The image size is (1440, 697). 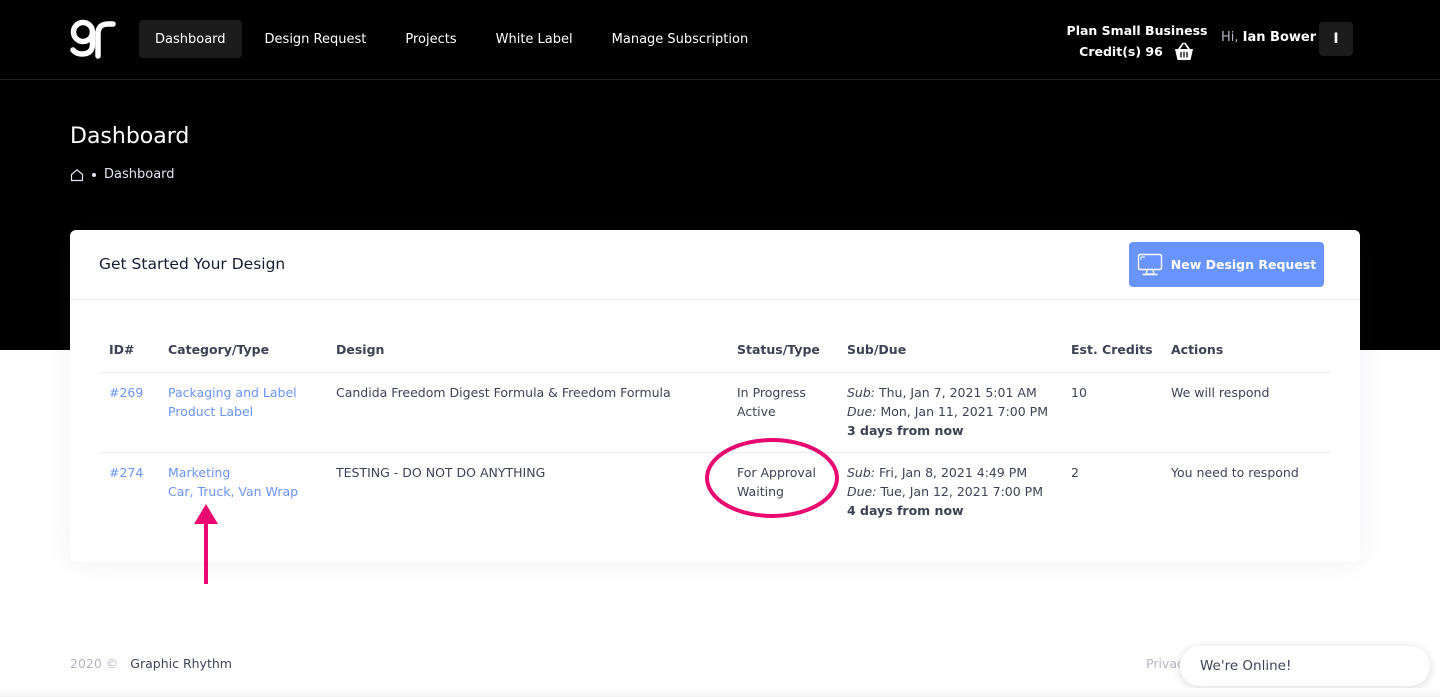 What do you see at coordinates (1246, 350) in the screenshot?
I see `column-header-actions: Actions` at bounding box center [1246, 350].